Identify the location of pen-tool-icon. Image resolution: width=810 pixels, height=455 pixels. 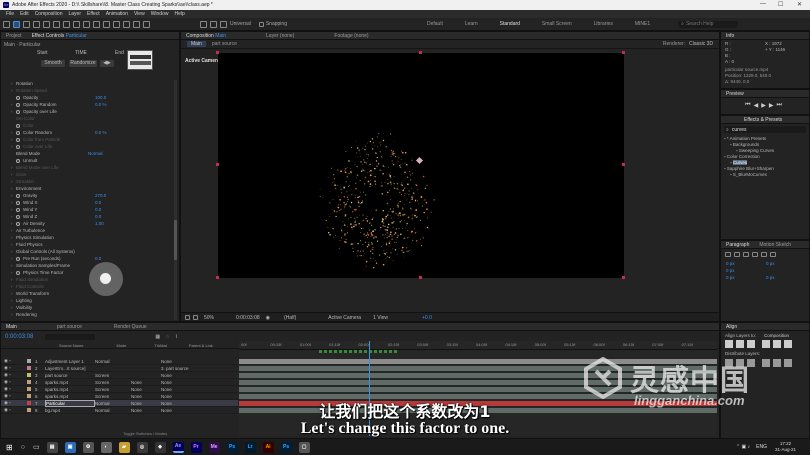
(86, 24).